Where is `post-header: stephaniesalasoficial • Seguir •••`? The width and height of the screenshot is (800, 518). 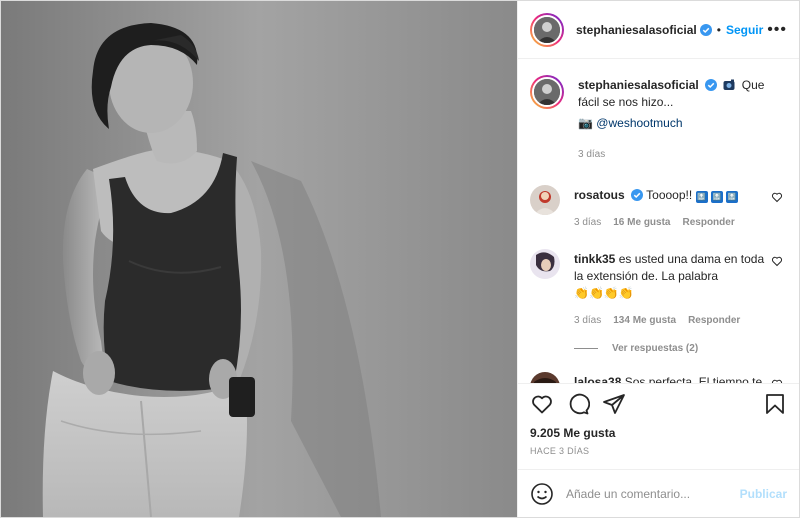 post-header: stephaniesalasoficial • Seguir ••• is located at coordinates (658, 30).